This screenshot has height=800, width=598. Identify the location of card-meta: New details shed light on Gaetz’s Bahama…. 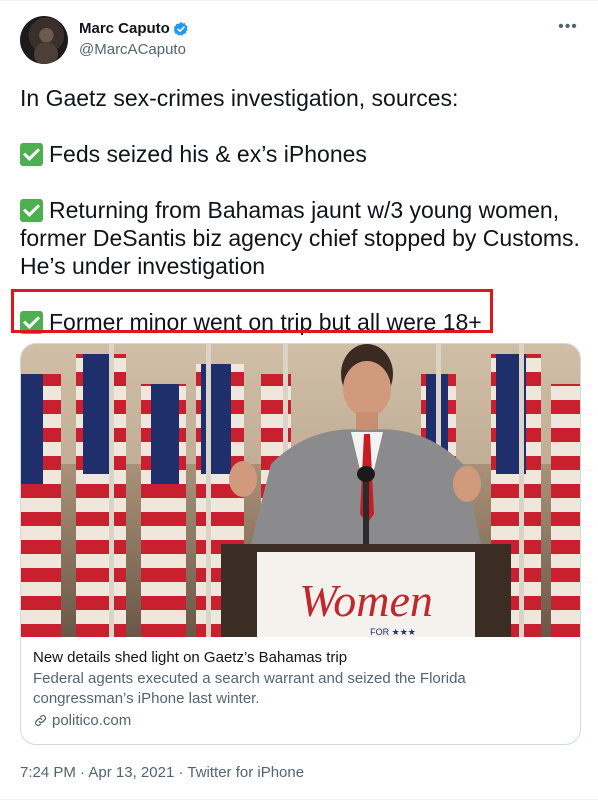
(300, 688).